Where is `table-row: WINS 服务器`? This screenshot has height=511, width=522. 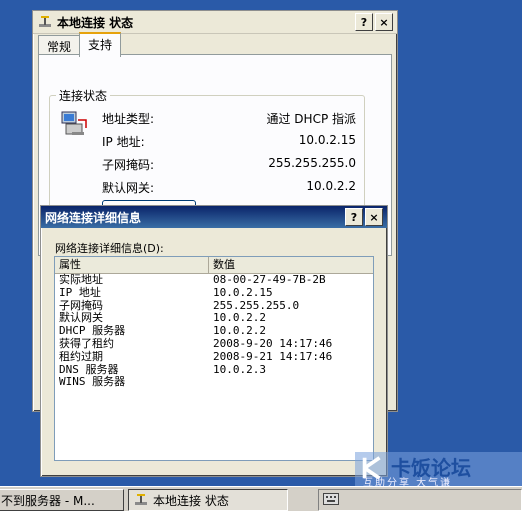
table-row: WINS 服务器 is located at coordinates (214, 382).